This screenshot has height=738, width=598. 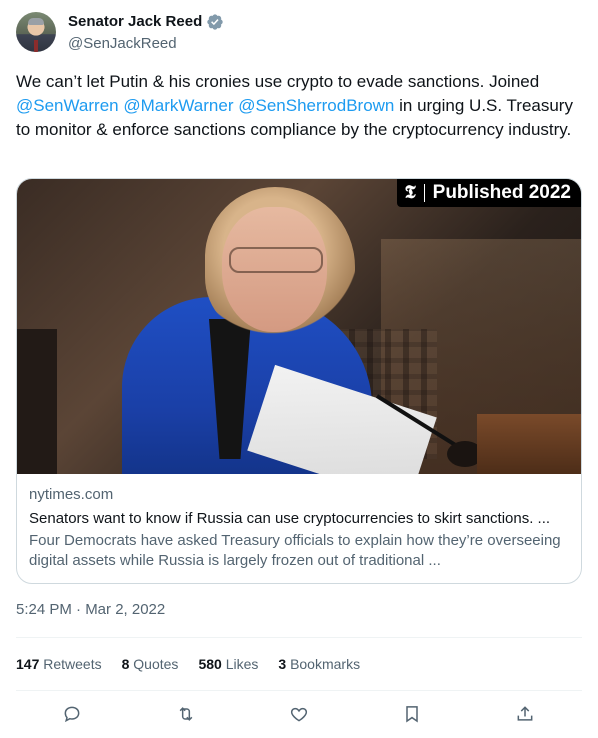 I want to click on tweet-actions, so click(x=299, y=715).